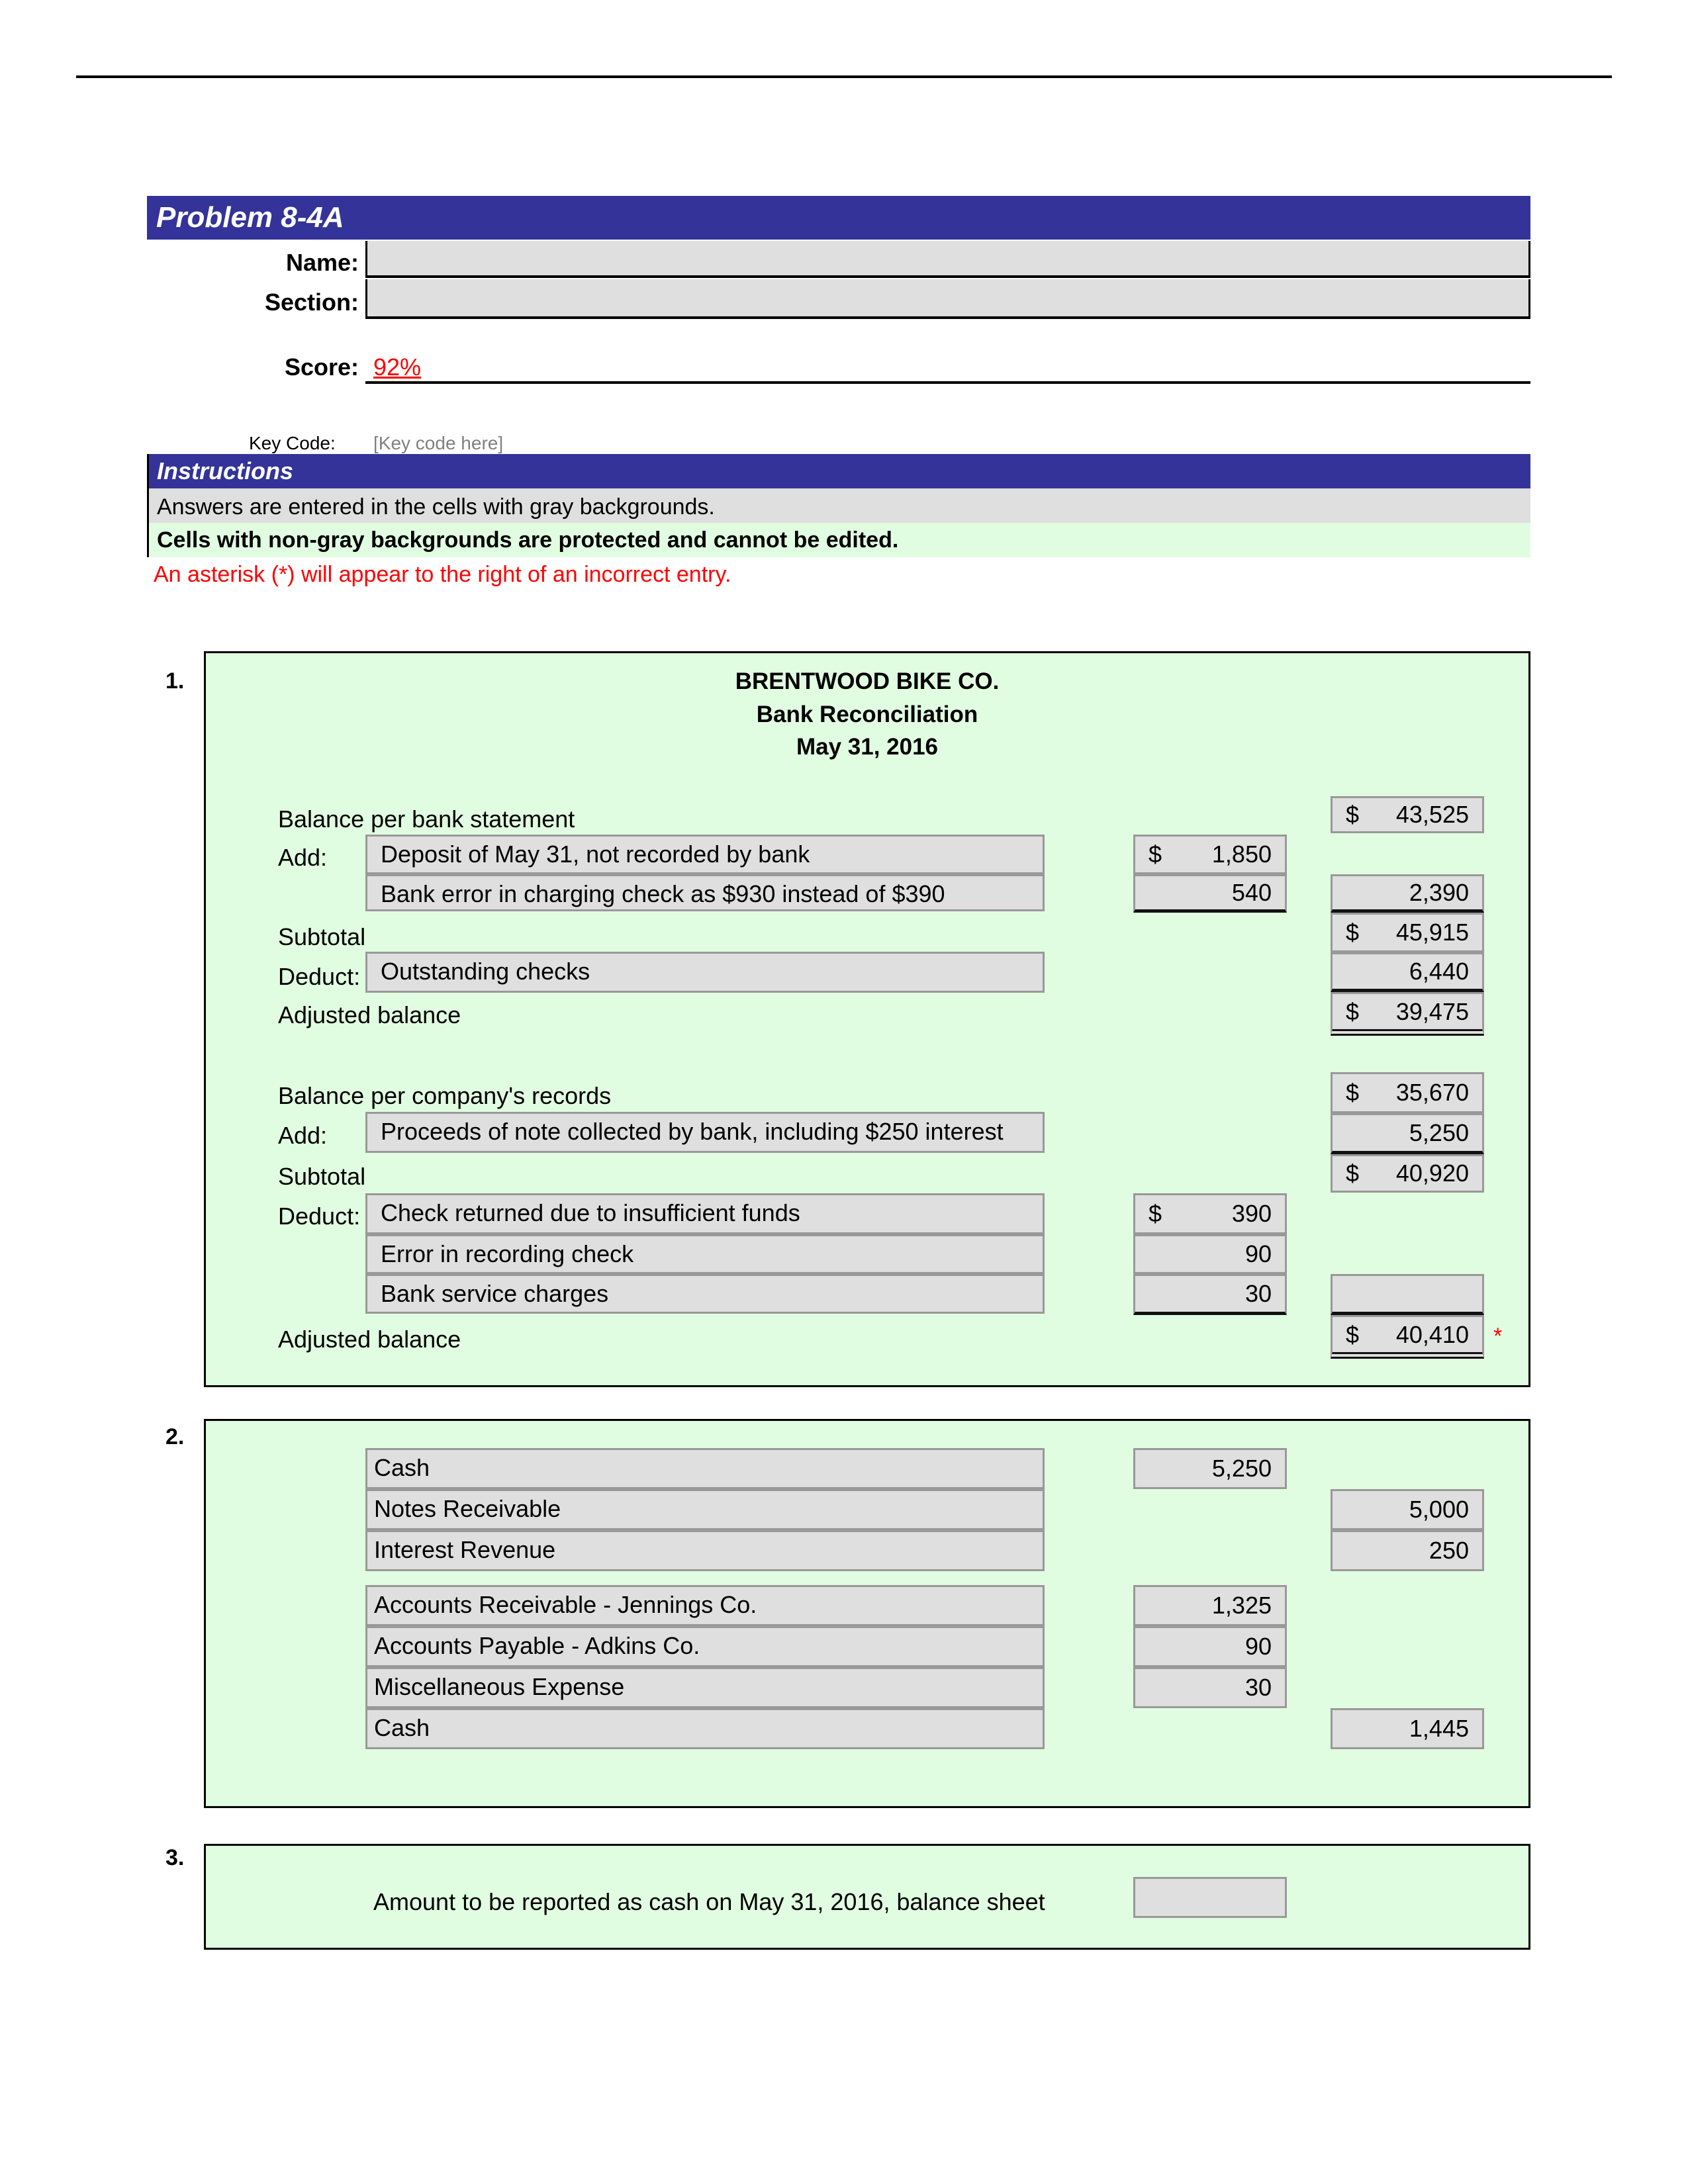 The height and width of the screenshot is (2184, 1688). I want to click on instructions-title: Instructions, so click(838, 471).